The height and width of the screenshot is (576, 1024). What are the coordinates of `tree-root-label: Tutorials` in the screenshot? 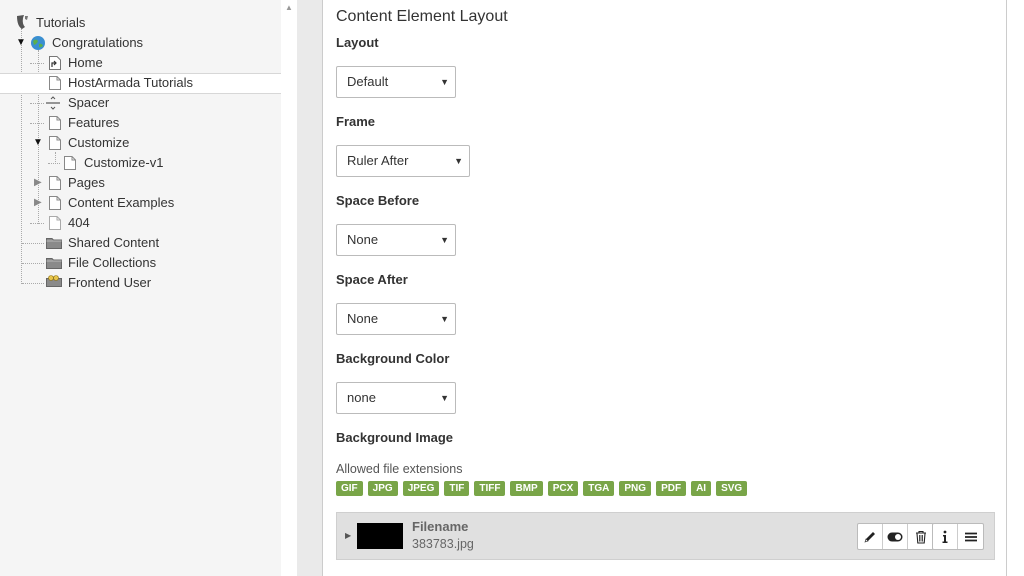 It's located at (61, 22).